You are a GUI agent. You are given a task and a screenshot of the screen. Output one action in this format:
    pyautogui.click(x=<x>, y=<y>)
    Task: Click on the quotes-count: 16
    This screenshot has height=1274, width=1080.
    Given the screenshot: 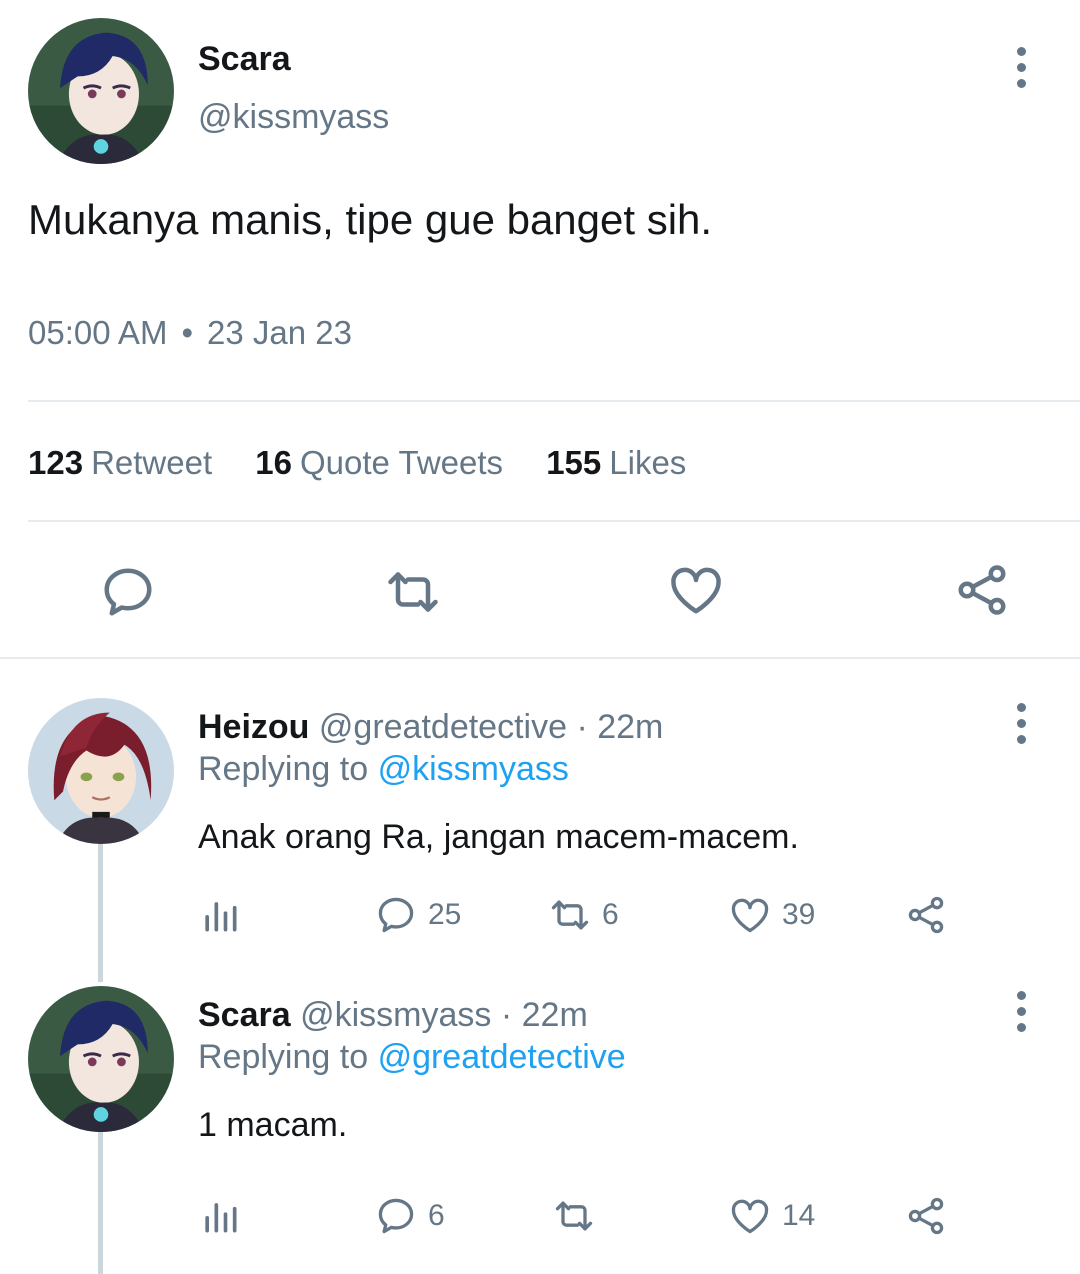 What is the action you would take?
    pyautogui.click(x=274, y=462)
    